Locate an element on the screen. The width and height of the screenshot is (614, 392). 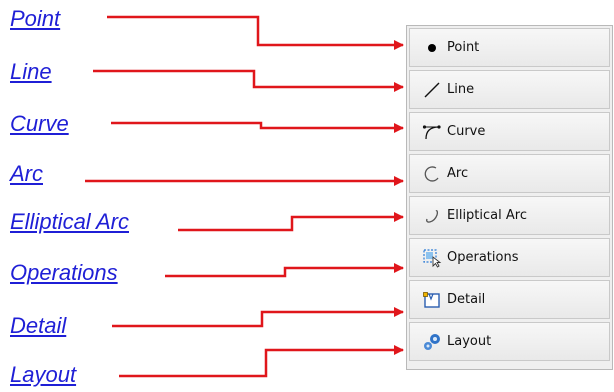
arrow-curve is located at coordinates (257, 127).